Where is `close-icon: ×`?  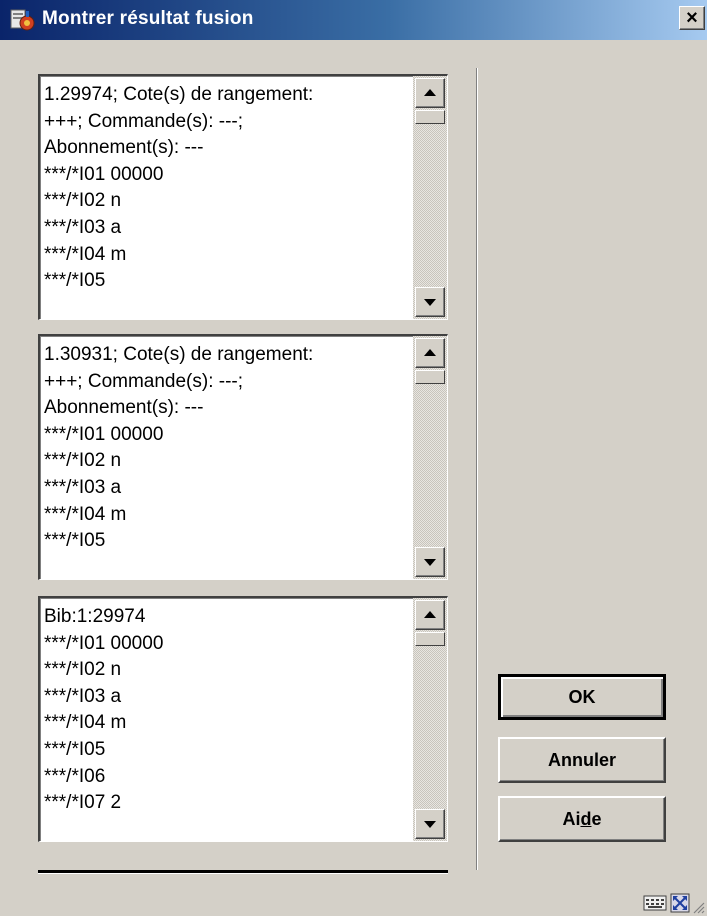
close-icon: × is located at coordinates (692, 18).